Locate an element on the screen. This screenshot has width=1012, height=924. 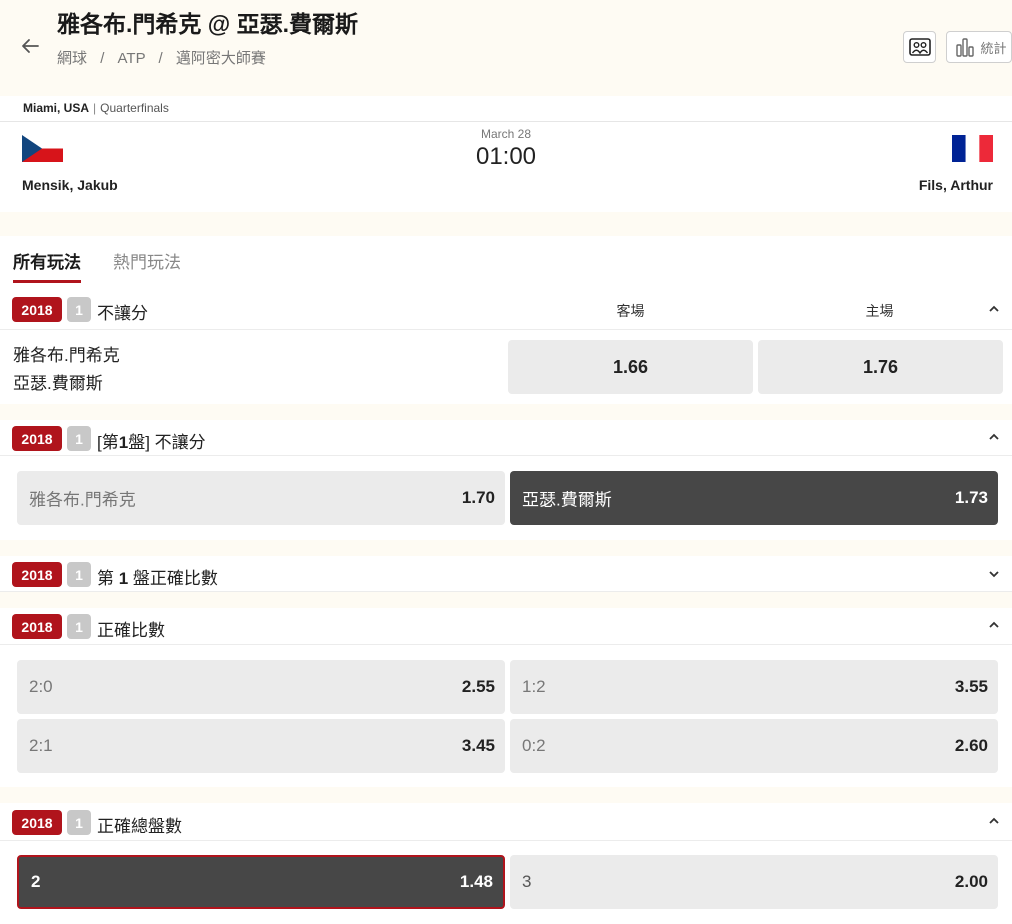
stats-label: 統計 is located at coordinates (993, 48).